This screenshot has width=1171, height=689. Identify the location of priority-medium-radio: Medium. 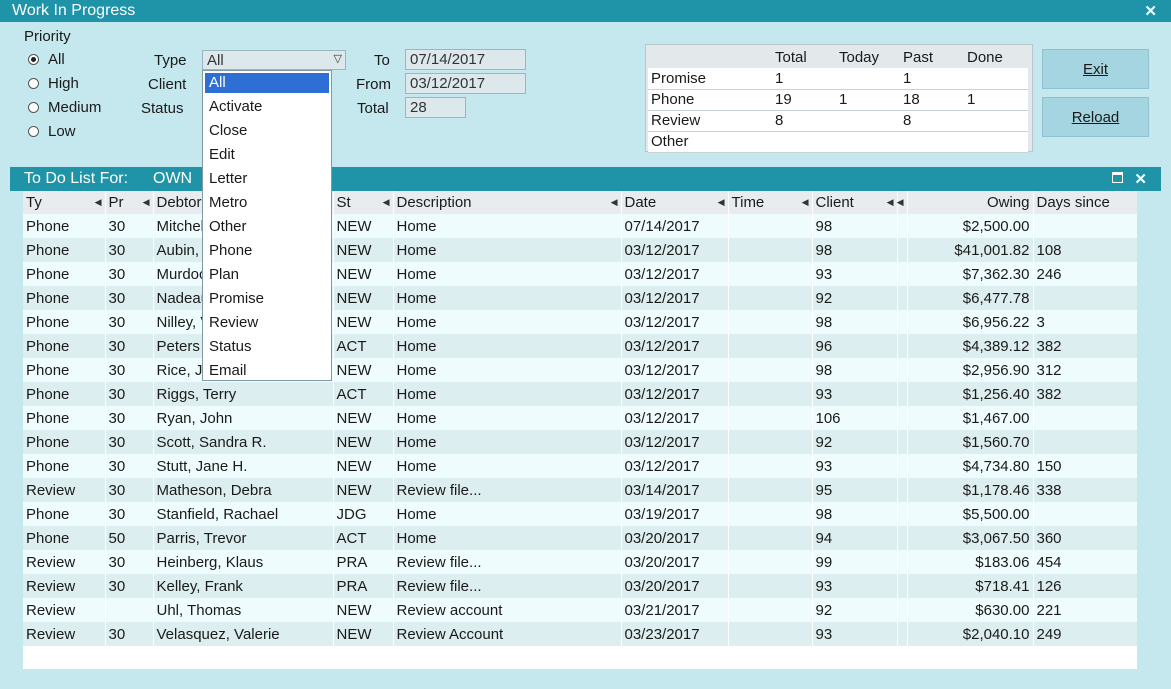
(64, 107).